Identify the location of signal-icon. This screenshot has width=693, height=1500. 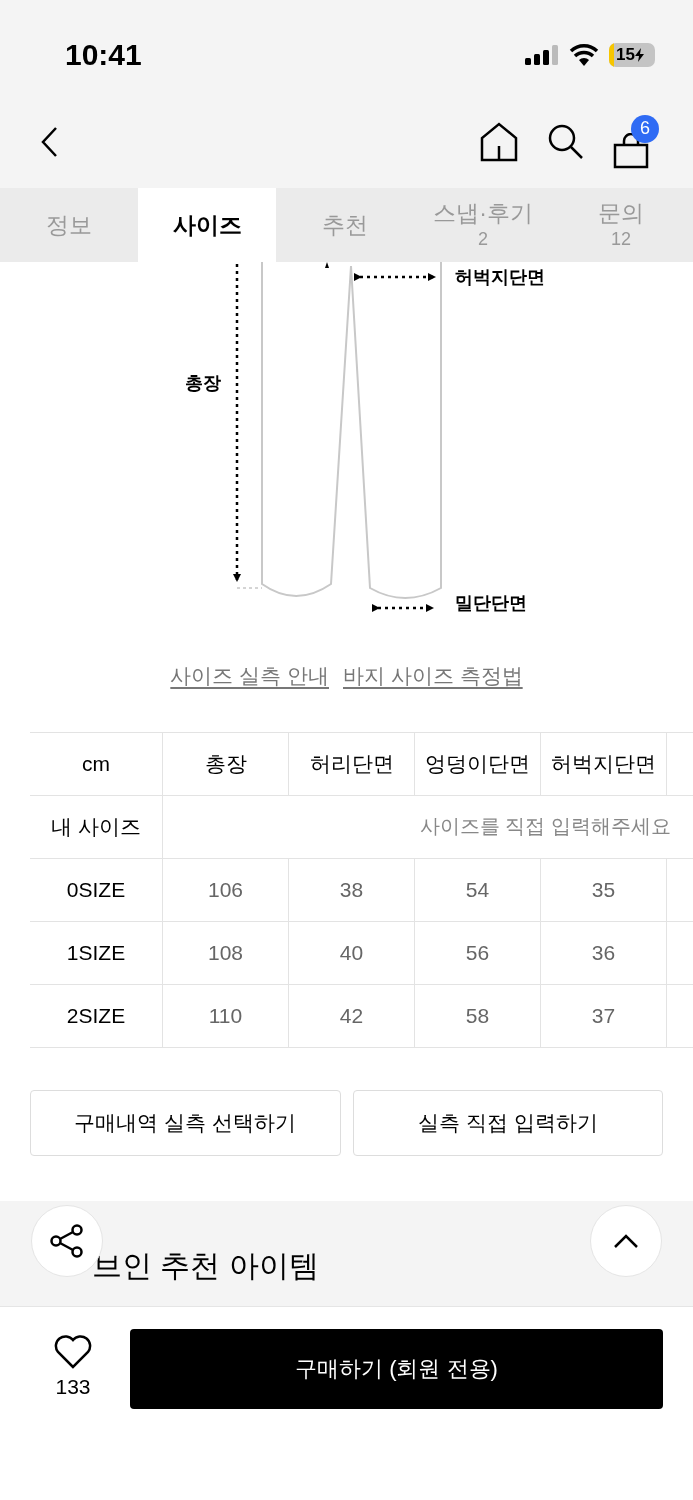
(542, 54).